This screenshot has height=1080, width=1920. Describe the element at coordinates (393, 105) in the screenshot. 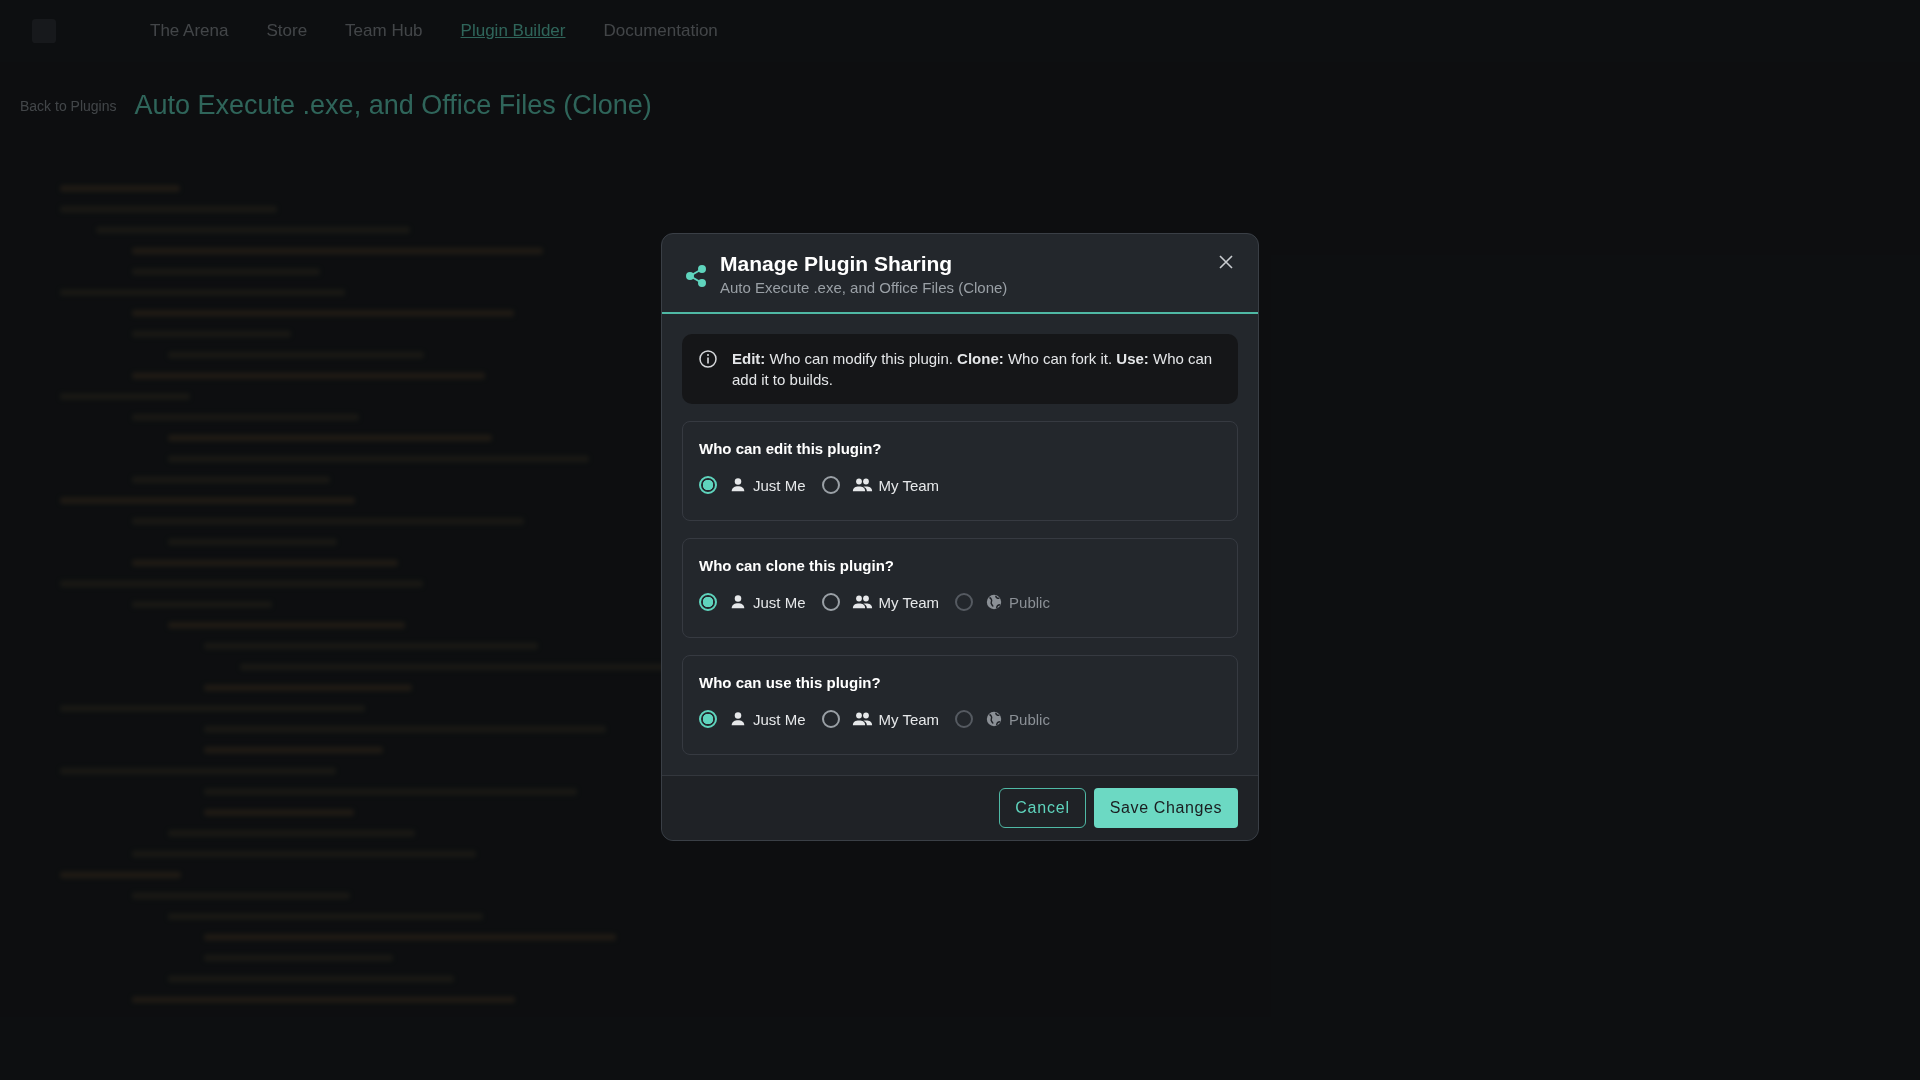

I see `page-title: Auto Execute .exe, and Office Files (Clone)` at that location.